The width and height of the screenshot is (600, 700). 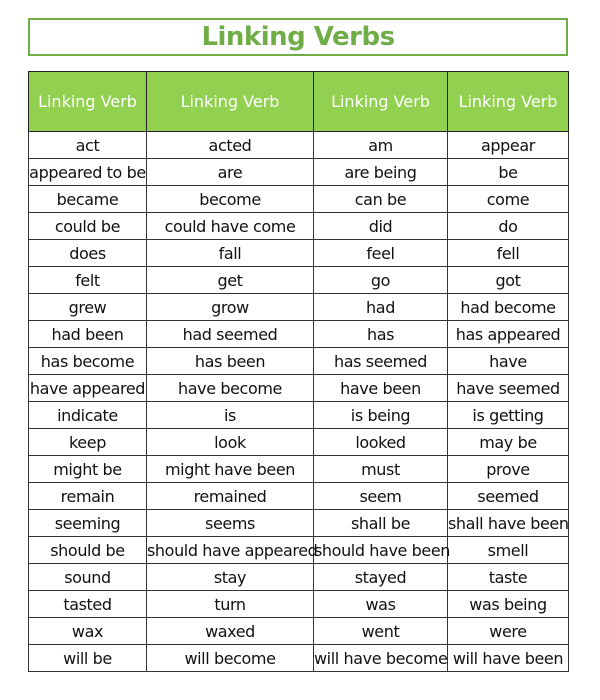 I want to click on table-cell: acted, so click(x=230, y=145).